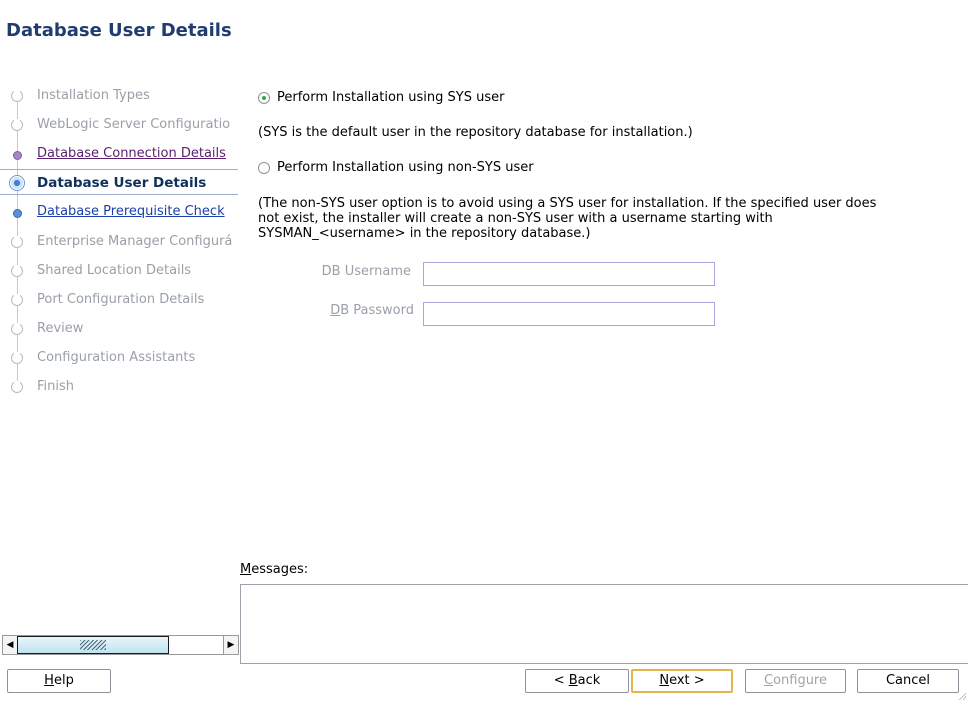 The height and width of the screenshot is (702, 968). I want to click on next-button: Next >, so click(682, 681).